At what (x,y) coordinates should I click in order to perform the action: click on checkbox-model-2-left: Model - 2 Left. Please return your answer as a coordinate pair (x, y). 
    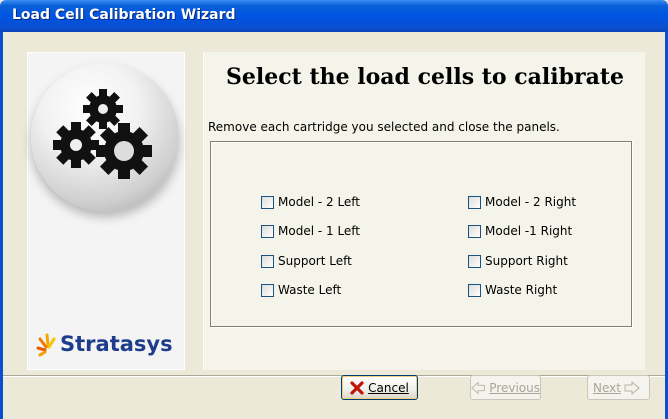
    Looking at the image, I should click on (310, 202).